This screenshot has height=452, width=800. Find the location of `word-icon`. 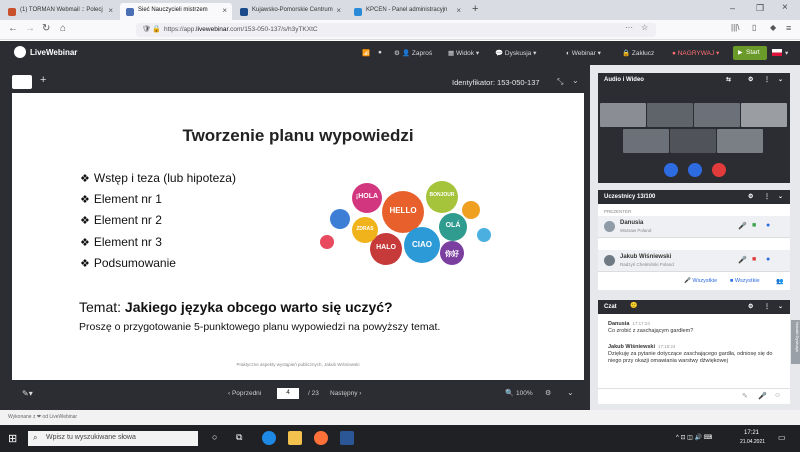

word-icon is located at coordinates (347, 438).